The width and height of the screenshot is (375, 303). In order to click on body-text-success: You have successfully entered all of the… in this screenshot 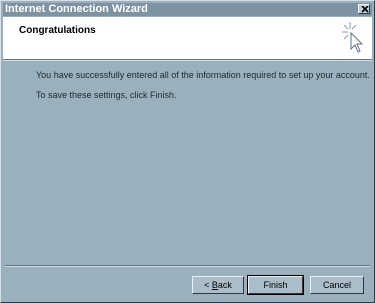, I will do `click(203, 75)`.